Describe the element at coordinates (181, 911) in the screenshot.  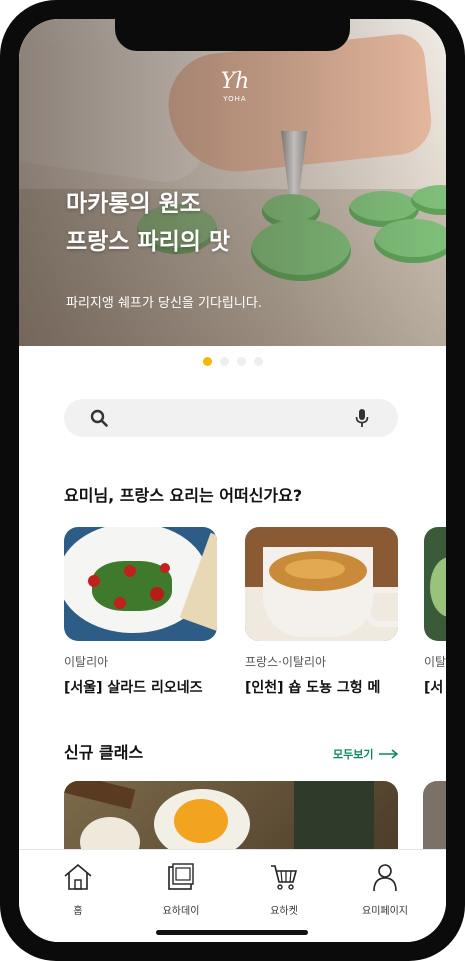
I see `tab-yohaday-label: 요하데이` at that location.